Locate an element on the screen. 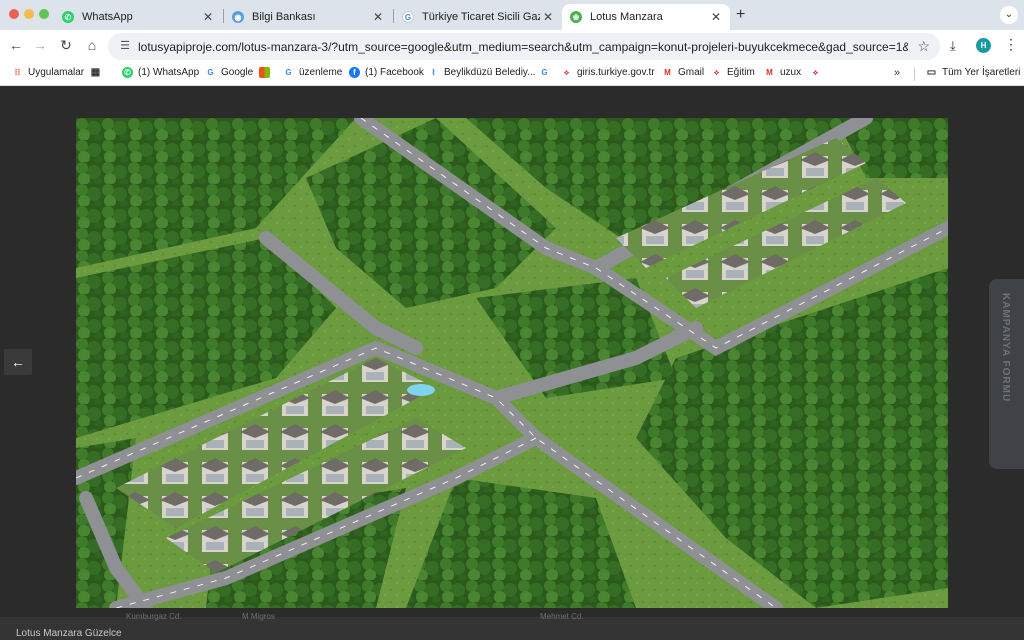 The width and height of the screenshot is (1024, 640). tab-bilgi-bankasi: ◉ Bilgi Bankası ✕ is located at coordinates (308, 17).